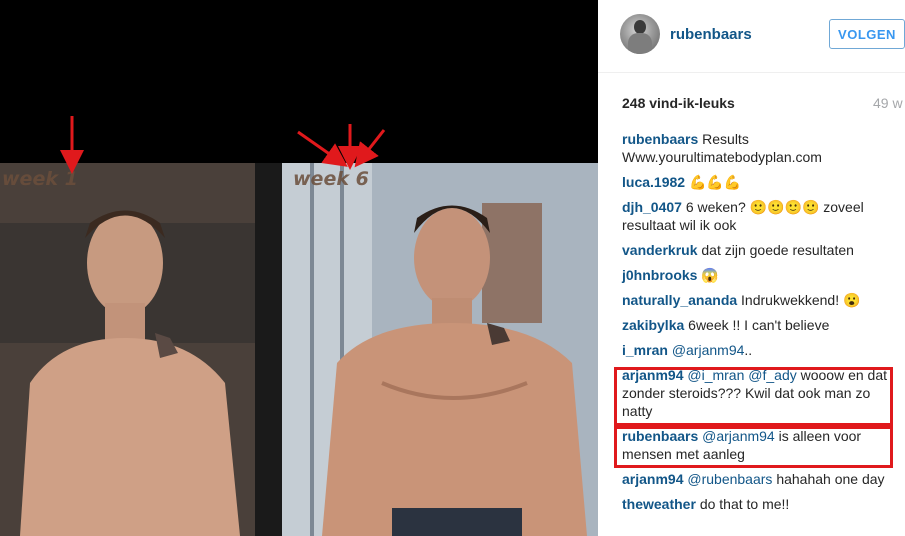 The height and width of the screenshot is (536, 905). I want to click on comment-item: vanderkruk dat zijn goede resultaten, so click(762, 250).